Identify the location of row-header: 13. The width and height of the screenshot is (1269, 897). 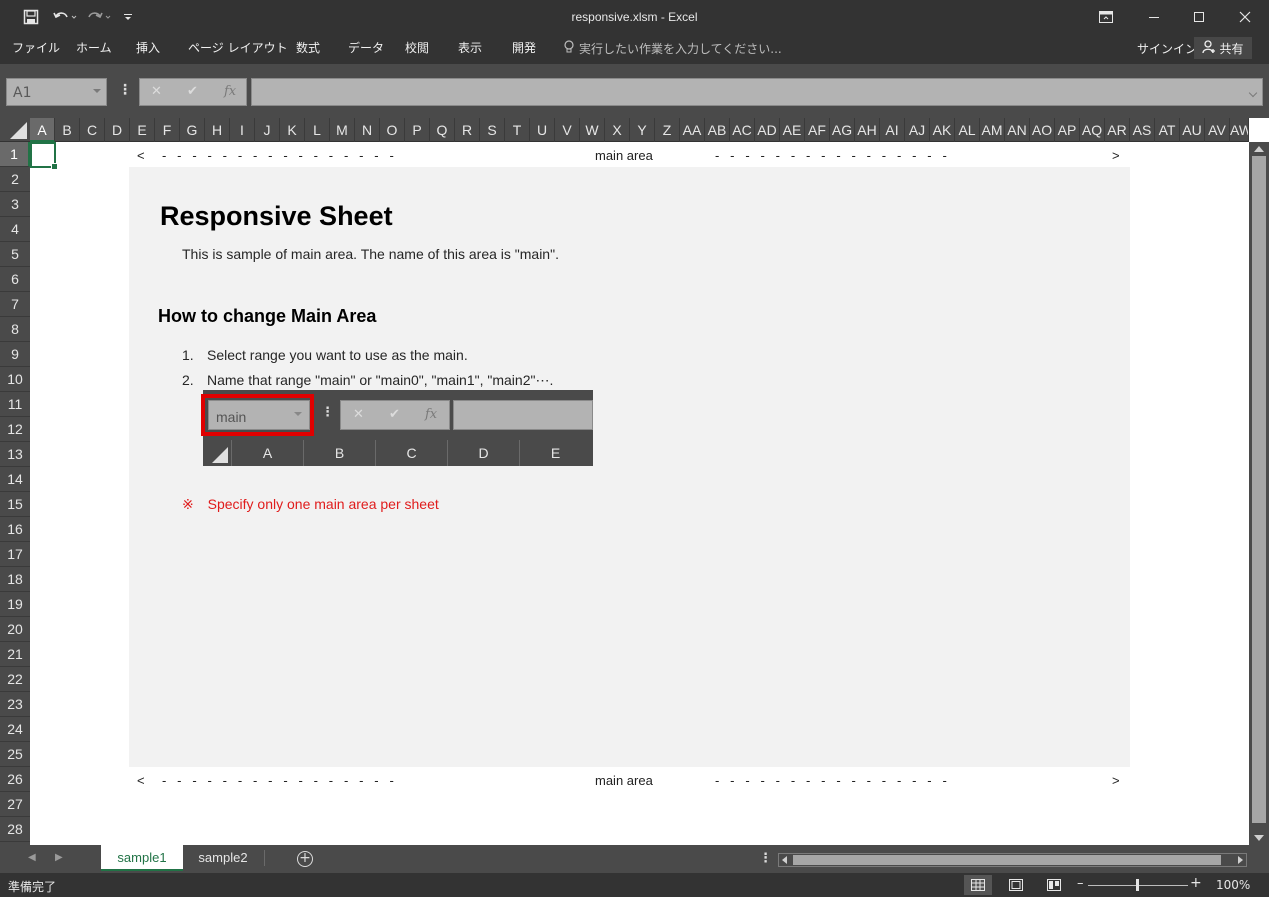
(15, 454).